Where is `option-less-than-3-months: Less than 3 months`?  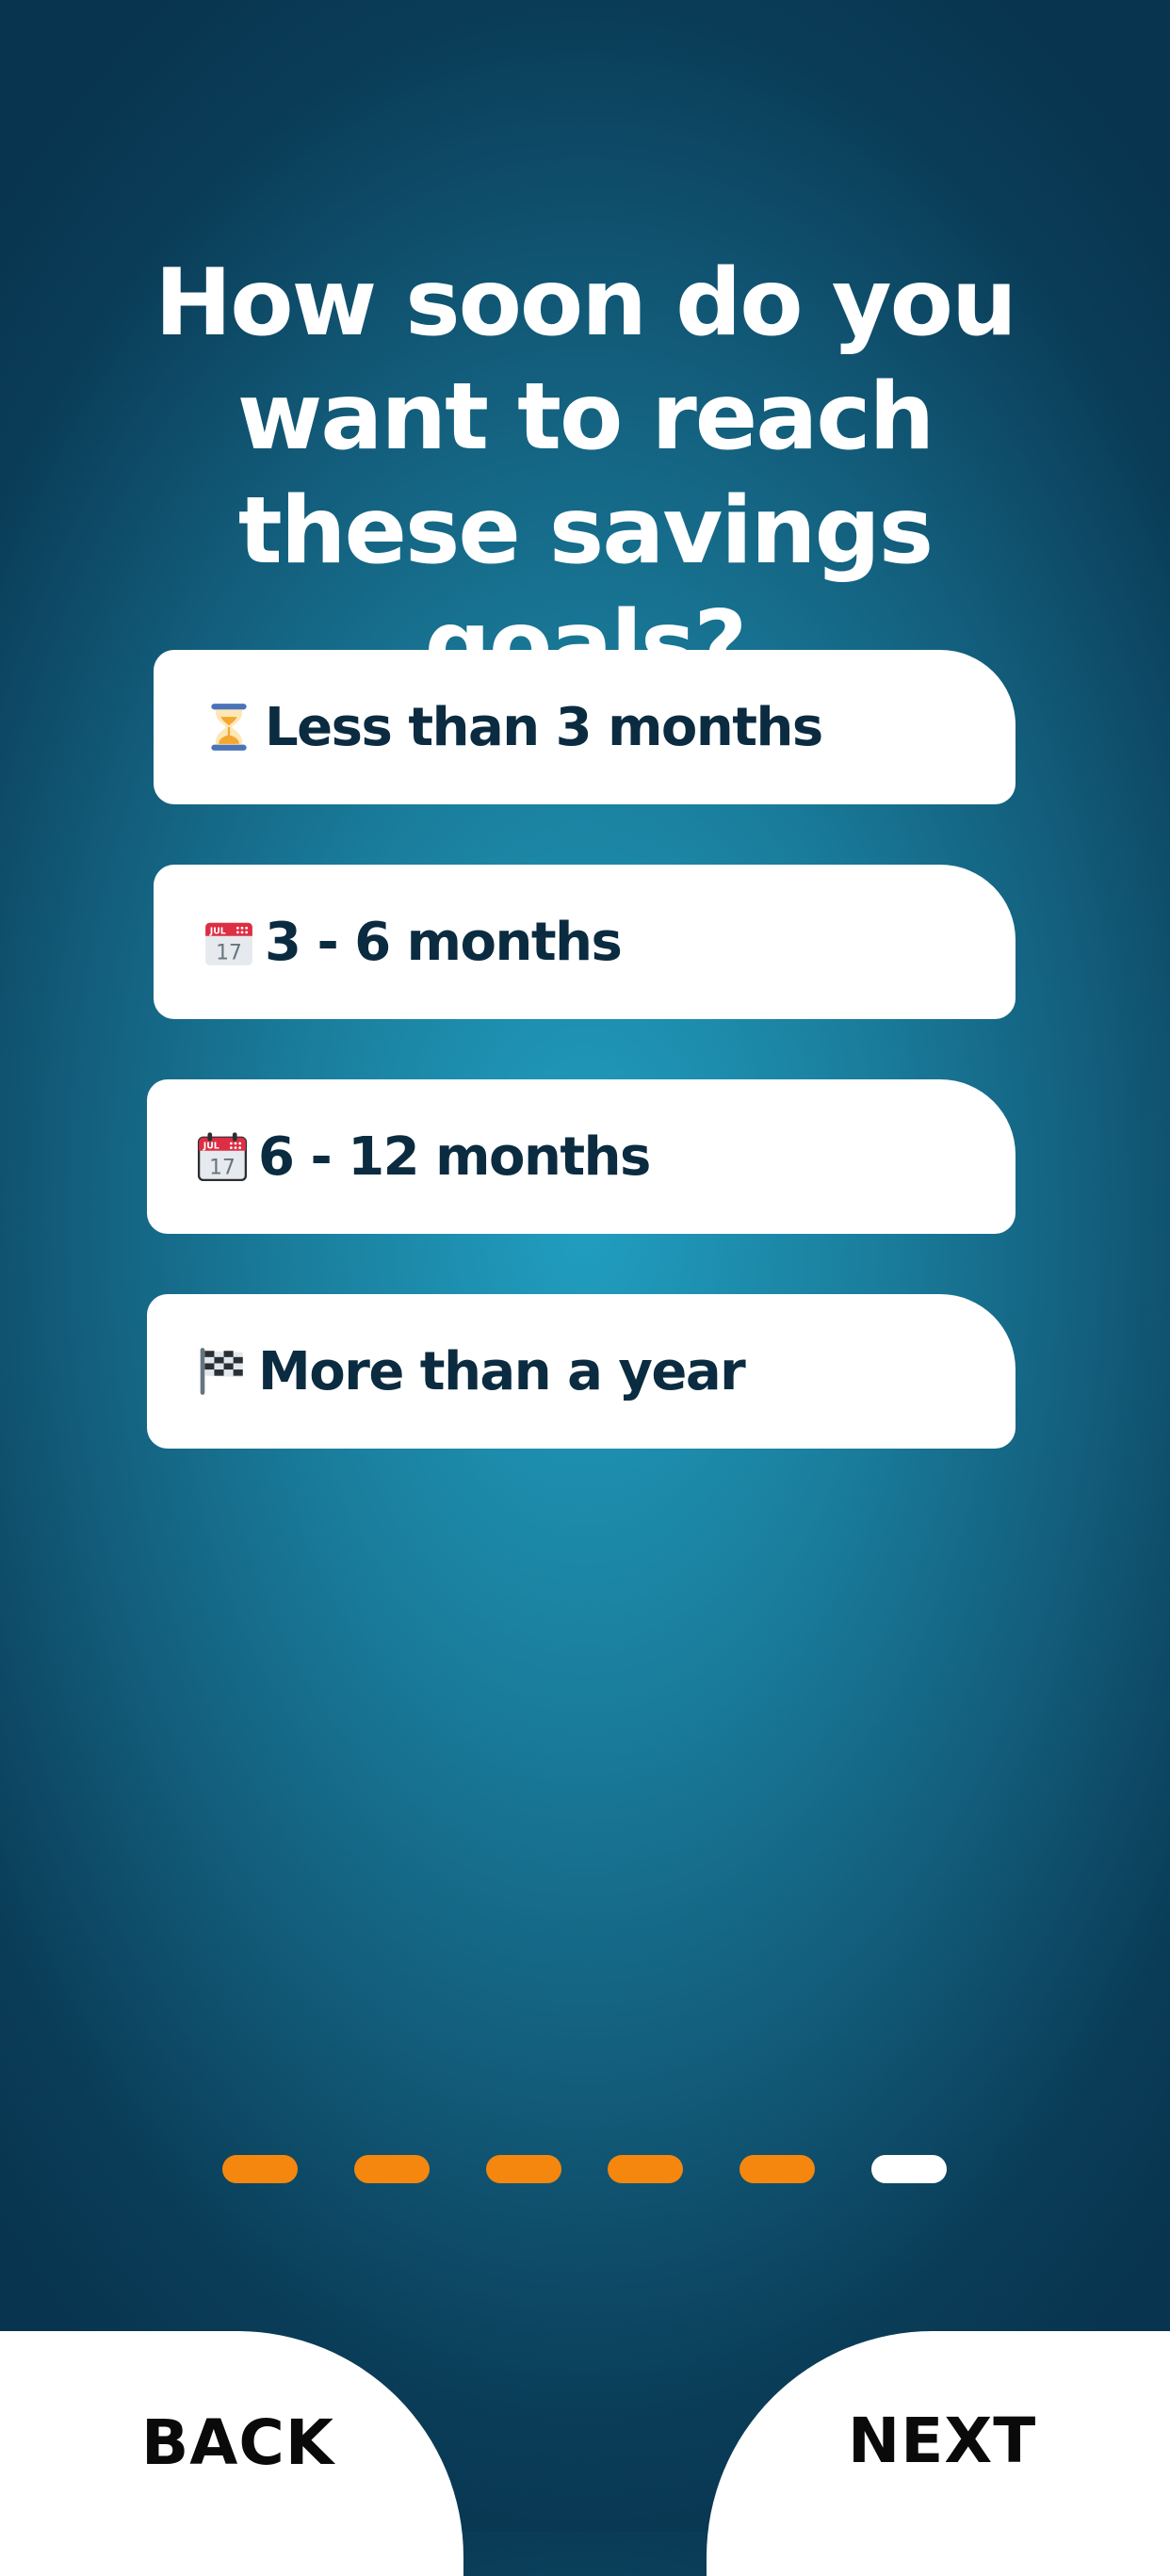 option-less-than-3-months: Less than 3 months is located at coordinates (585, 727).